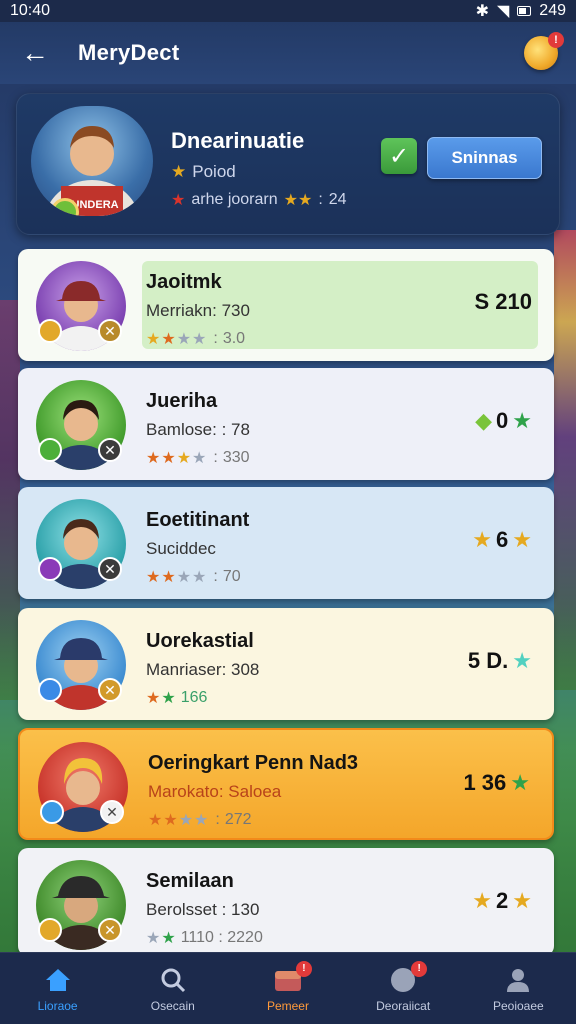  I want to click on player-score: ★ 6 ★, so click(502, 539).